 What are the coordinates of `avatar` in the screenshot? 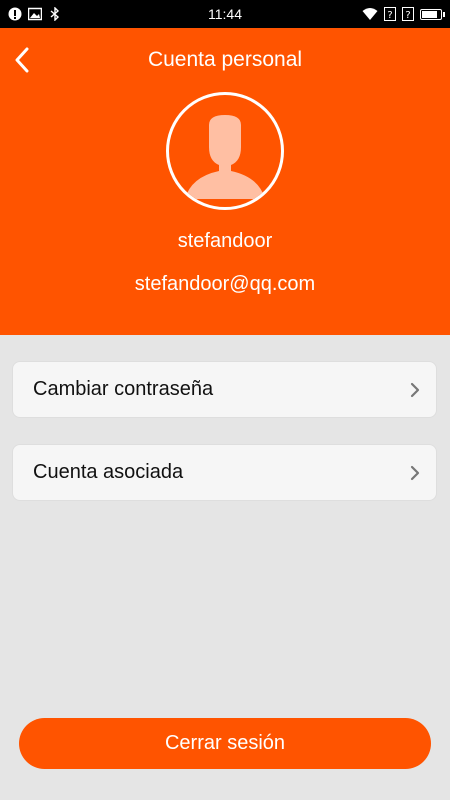 It's located at (225, 151).